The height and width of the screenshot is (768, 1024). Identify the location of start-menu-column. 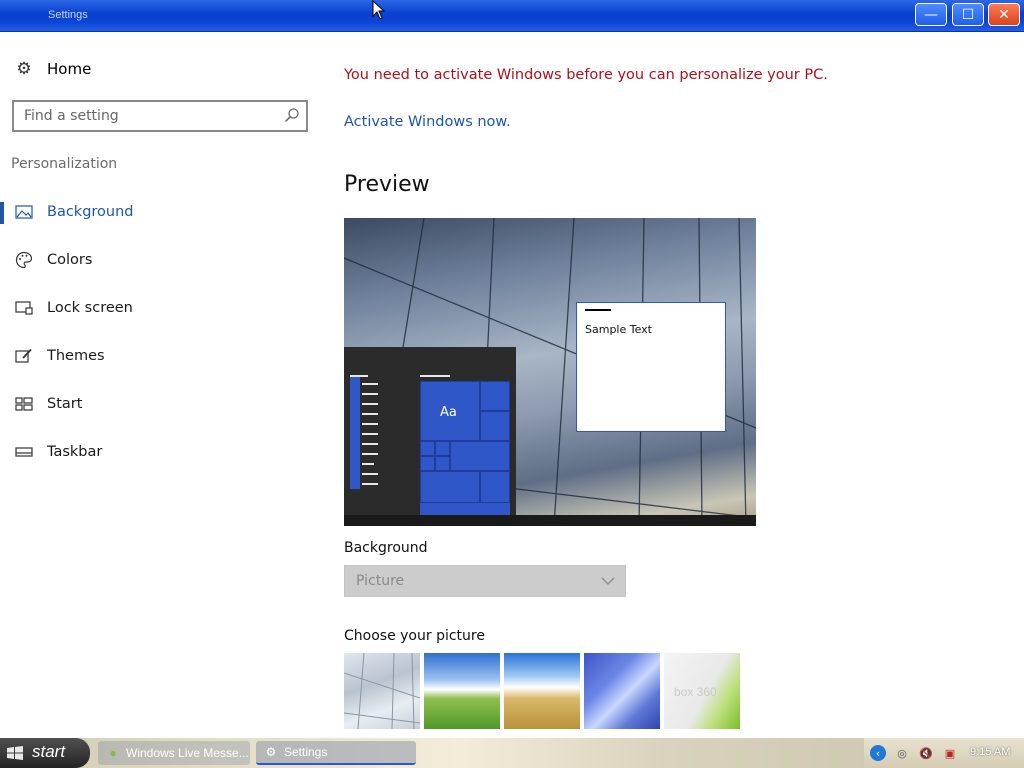
(355, 433).